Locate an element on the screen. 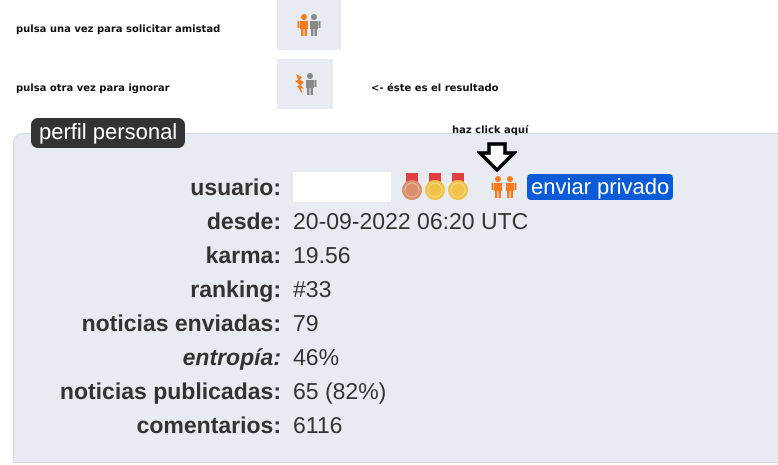 This screenshot has width=778, height=465. field-label: noticias enviadas: is located at coordinates (180, 323).